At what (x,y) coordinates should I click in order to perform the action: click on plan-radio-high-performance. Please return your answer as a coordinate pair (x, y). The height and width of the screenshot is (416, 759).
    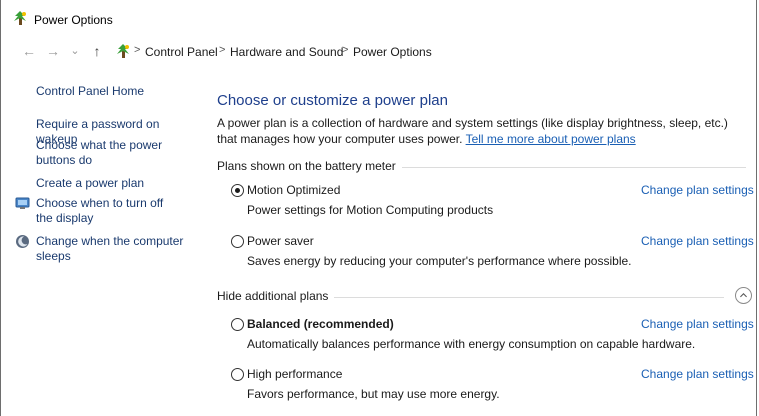
    Looking at the image, I should click on (237, 374).